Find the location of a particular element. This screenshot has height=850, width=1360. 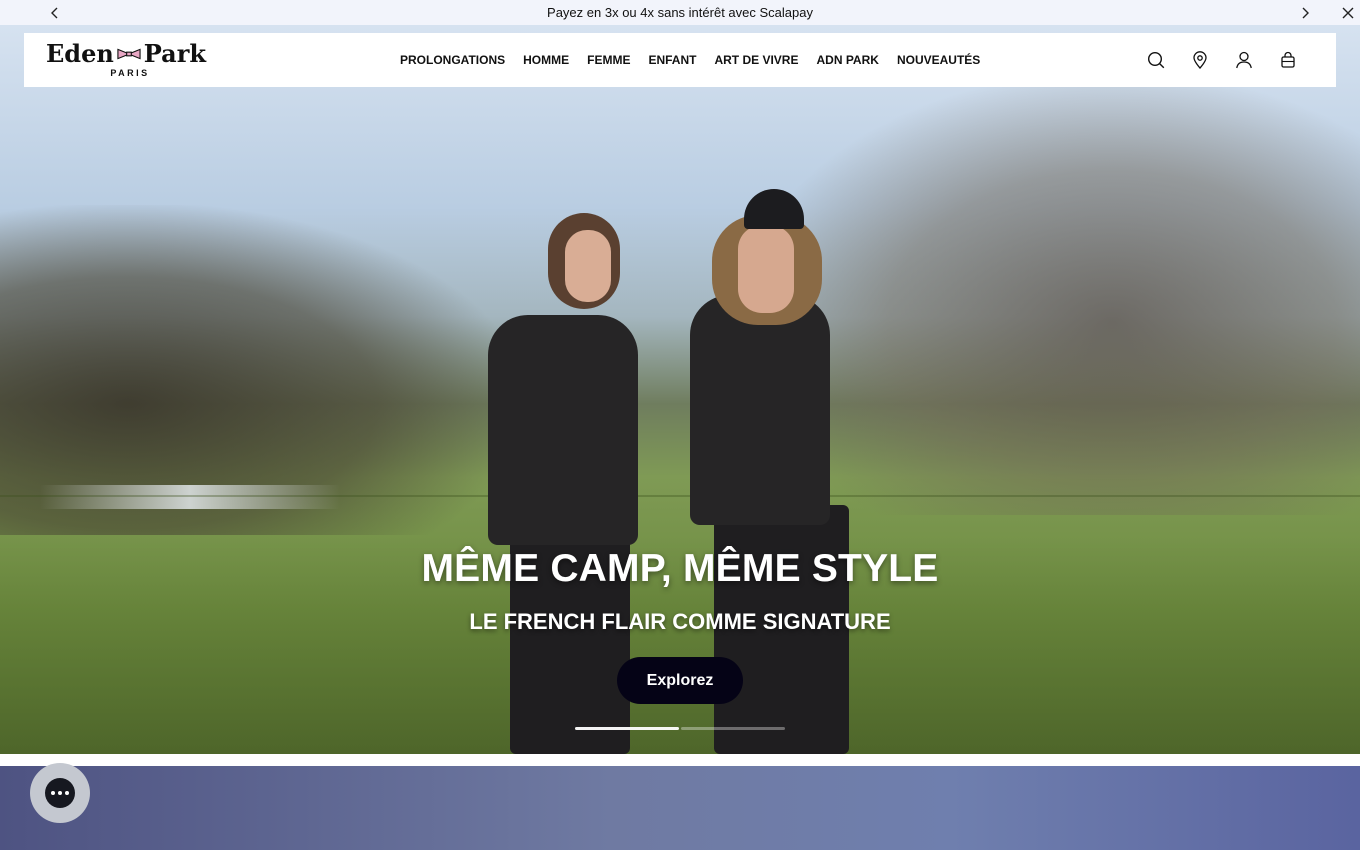

close-icon is located at coordinates (1348, 12).